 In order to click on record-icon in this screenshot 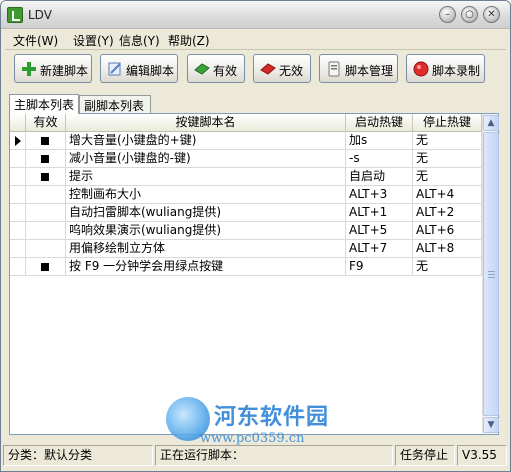, I will do `click(421, 69)`.